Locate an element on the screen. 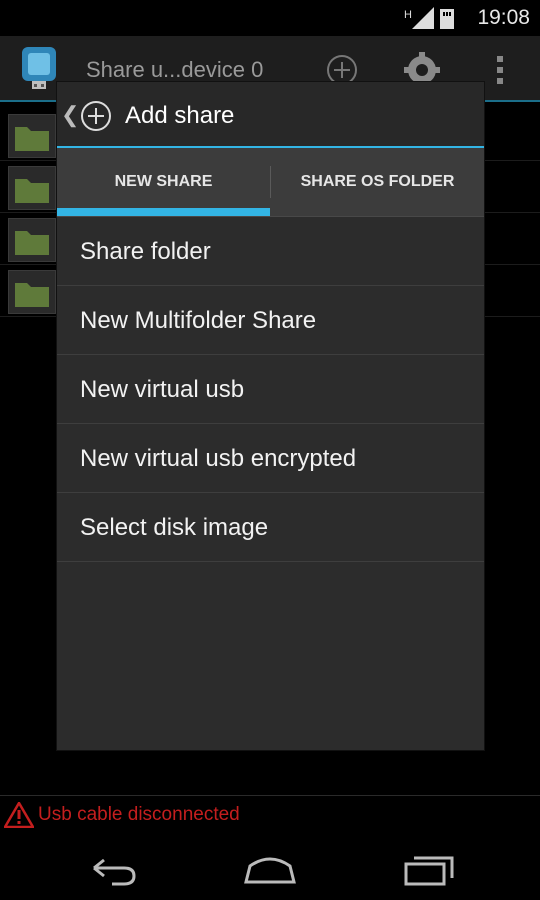 The height and width of the screenshot is (900, 540). menu-item-new-virtual-usb: New virtual usb is located at coordinates (270, 389).